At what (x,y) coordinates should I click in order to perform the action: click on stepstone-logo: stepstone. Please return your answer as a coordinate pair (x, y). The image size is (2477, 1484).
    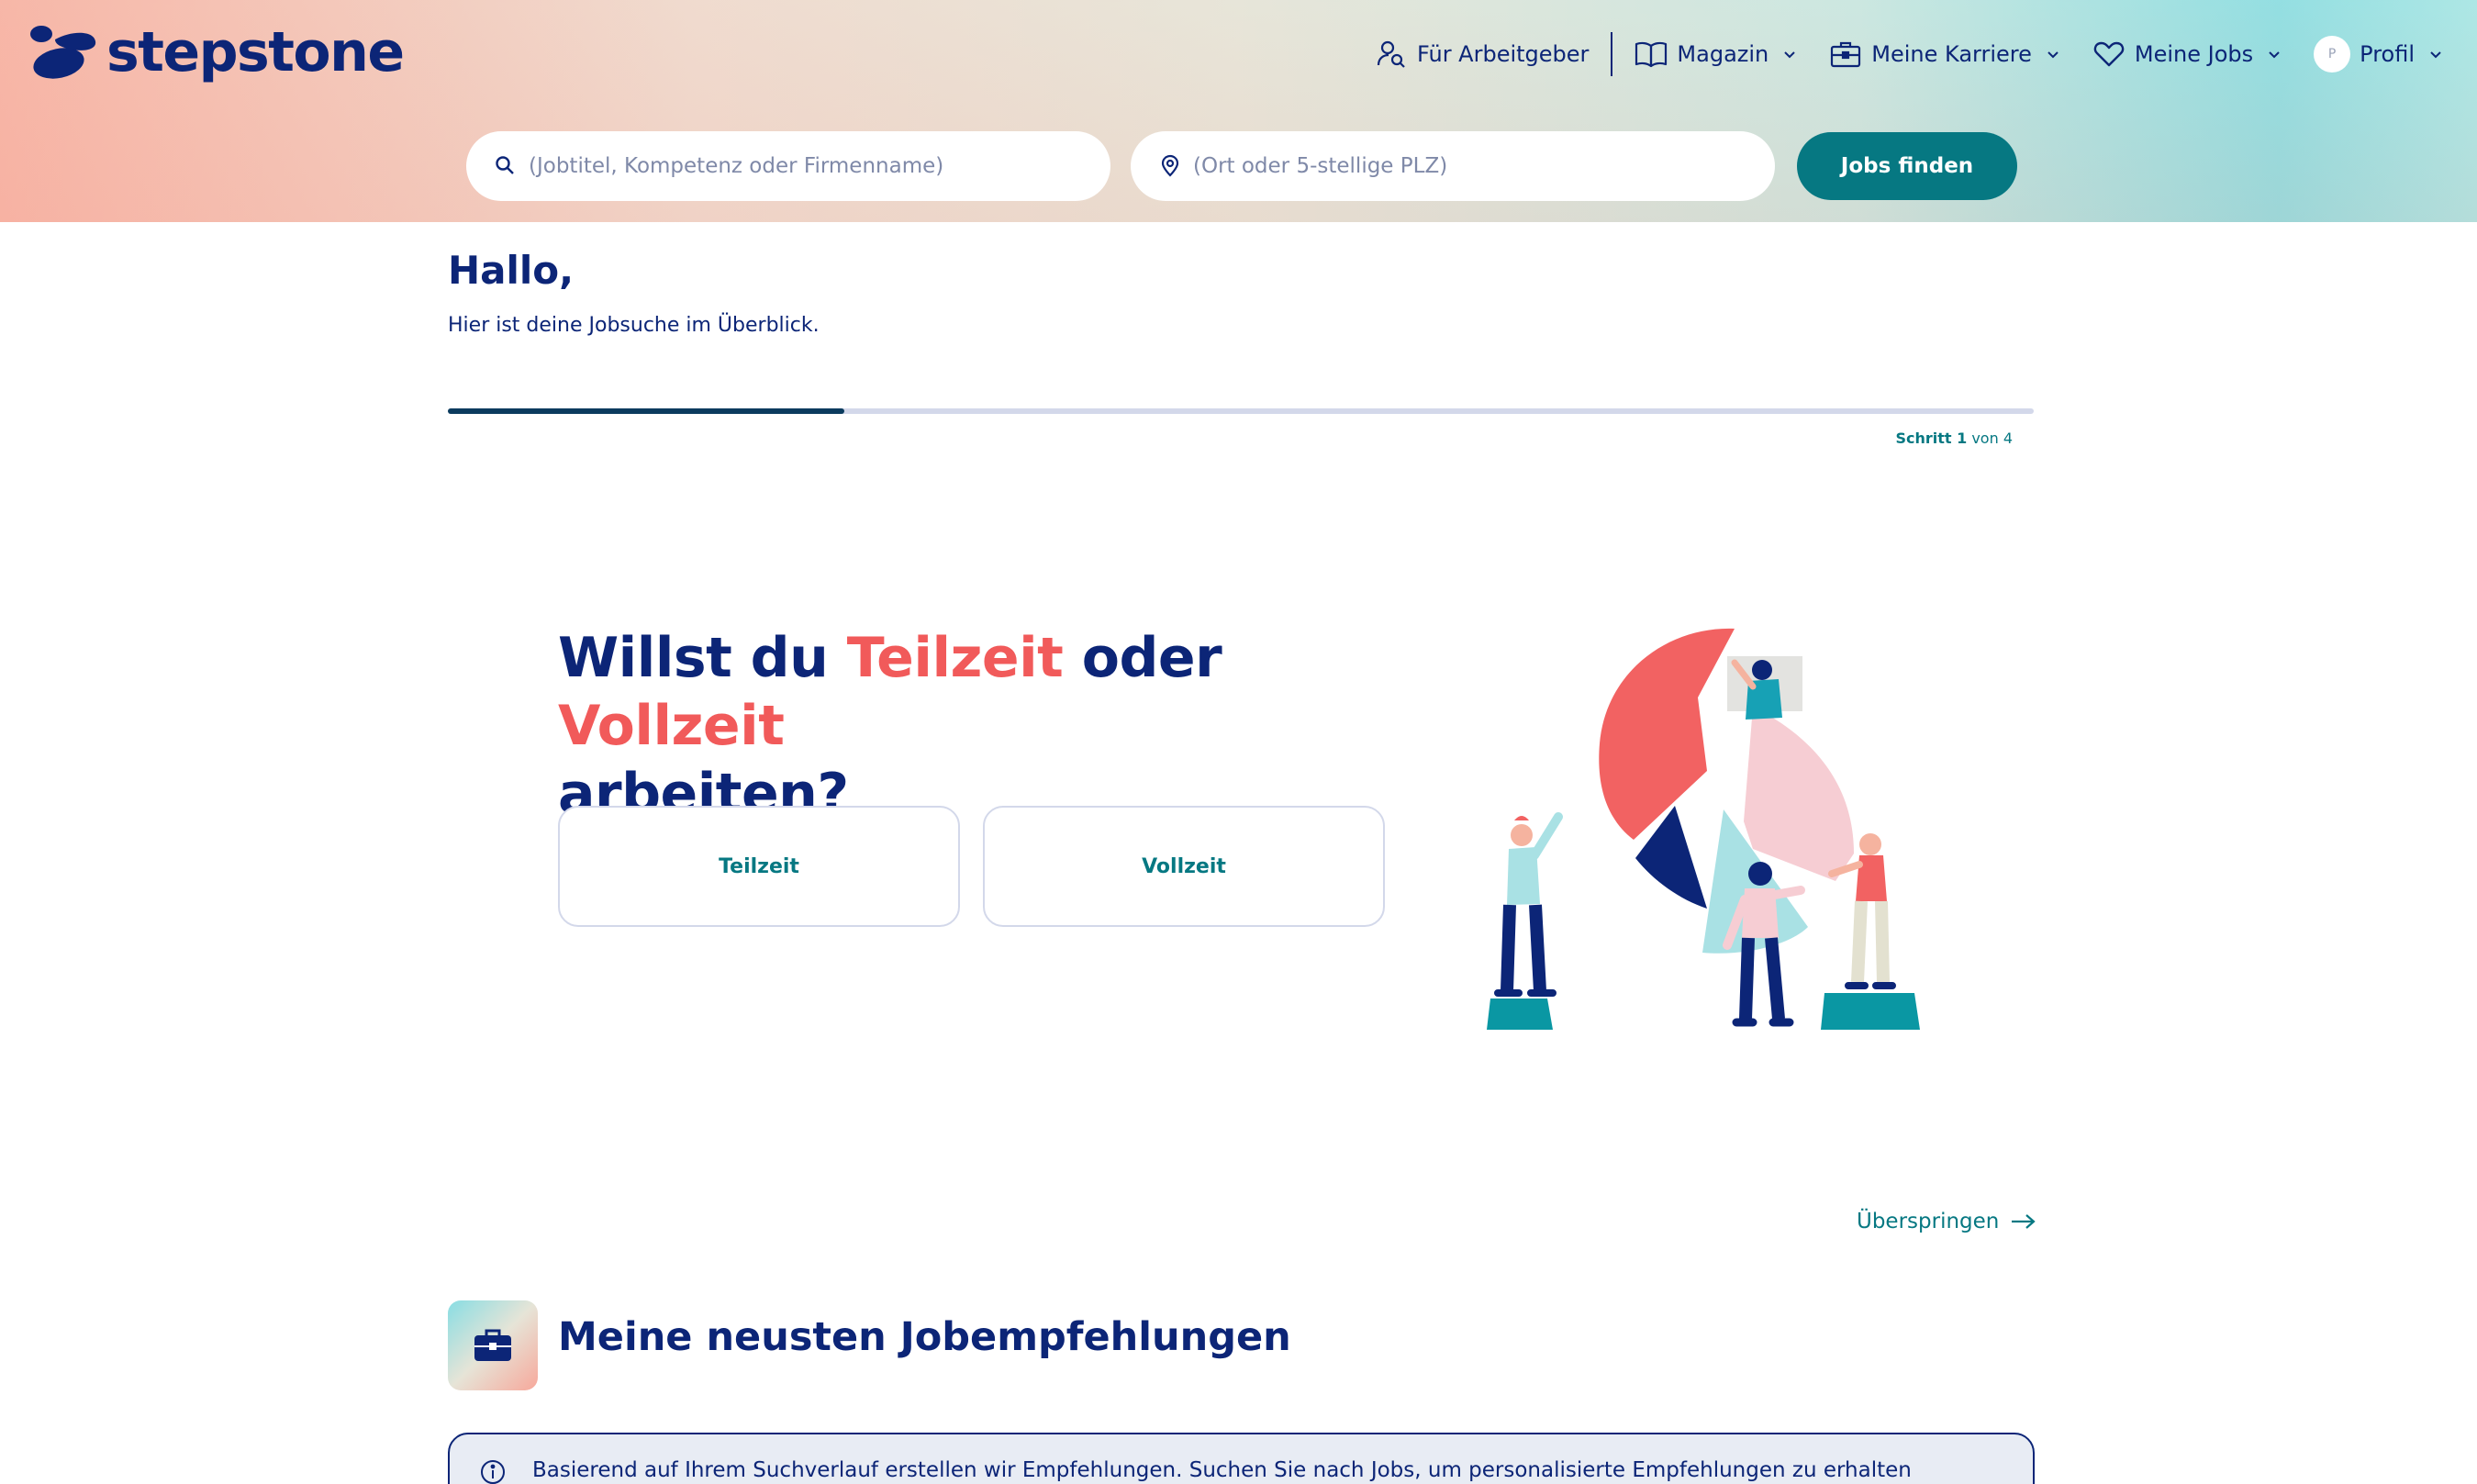
    Looking at the image, I should click on (216, 52).